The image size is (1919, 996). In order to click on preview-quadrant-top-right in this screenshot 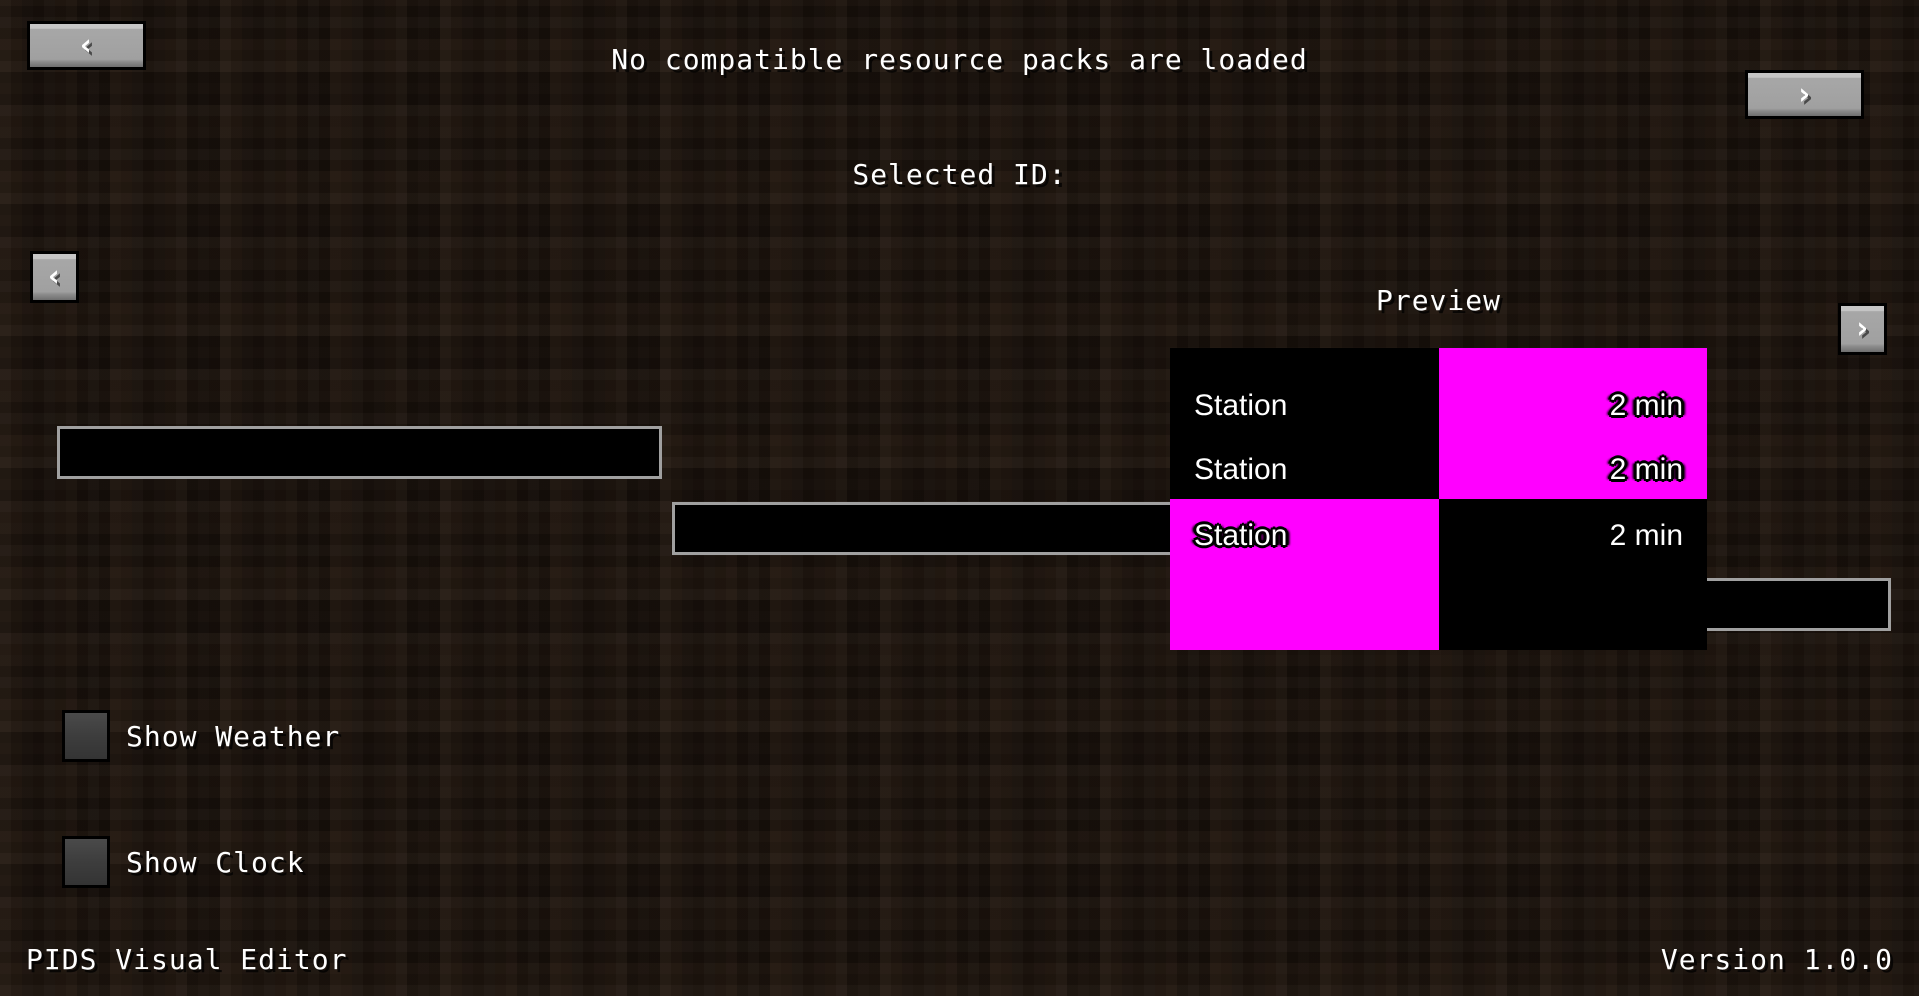, I will do `click(1572, 423)`.